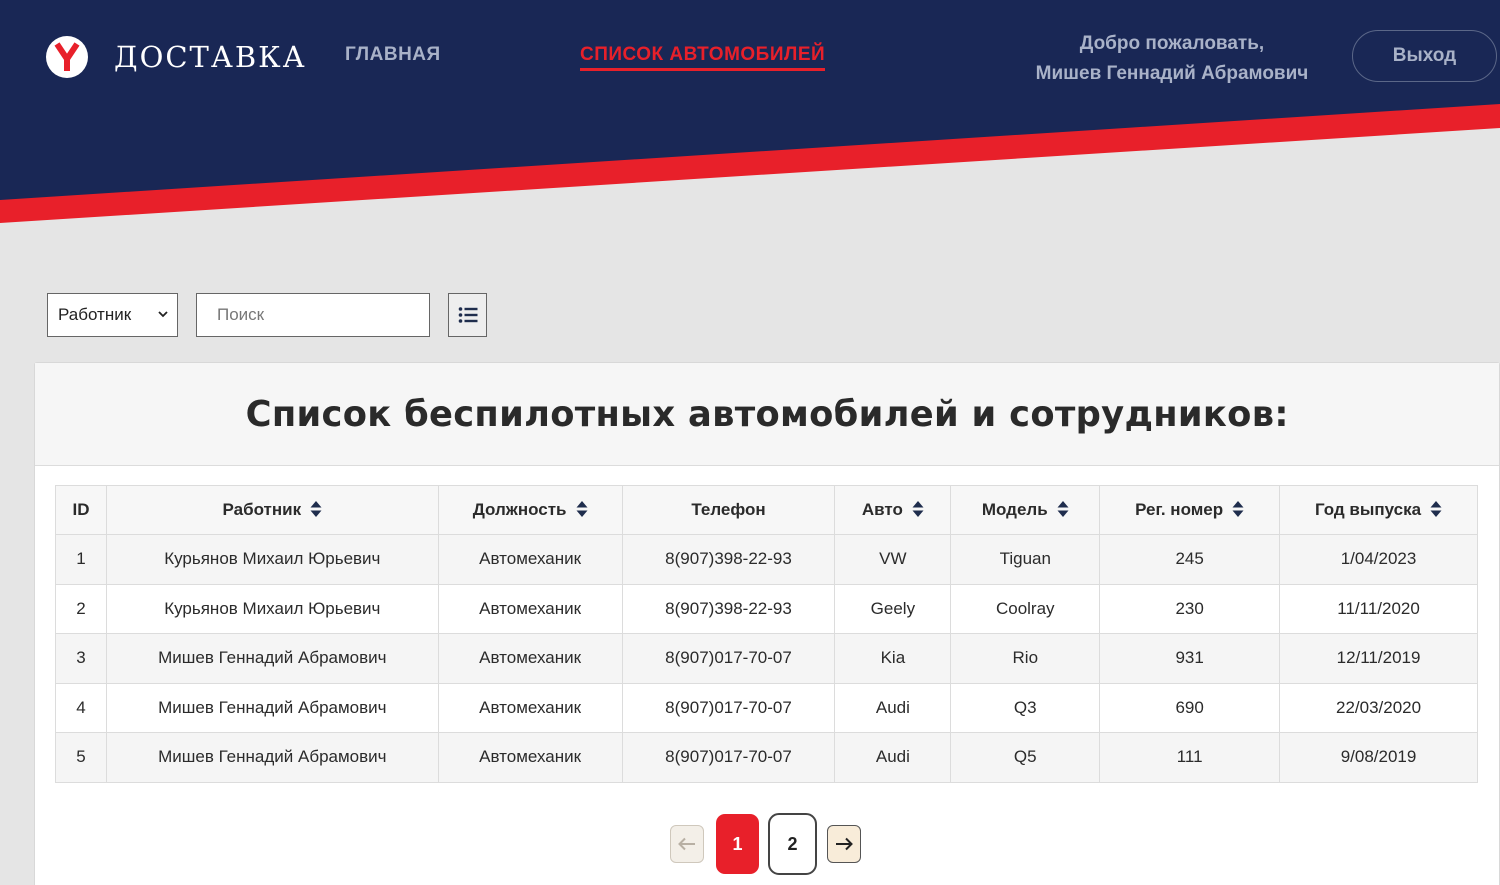  Describe the element at coordinates (893, 608) in the screenshot. I see `cell-car: Geely` at that location.